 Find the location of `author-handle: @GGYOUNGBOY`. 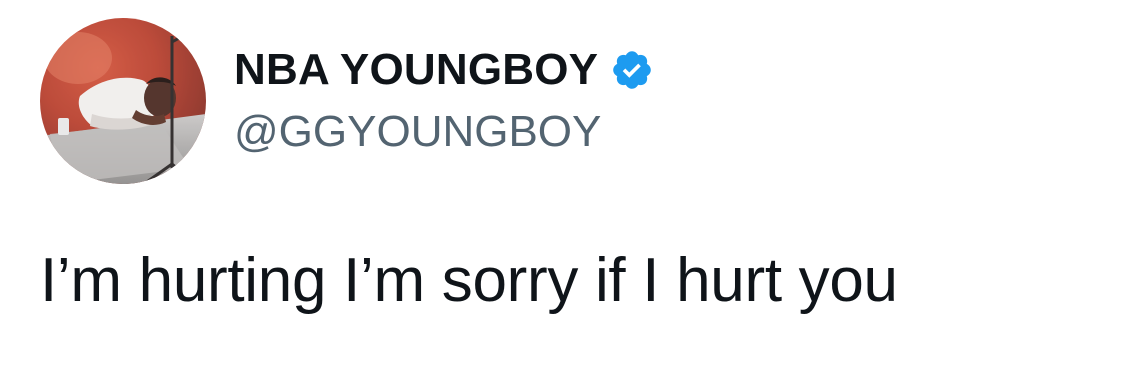

author-handle: @GGYOUNGBOY is located at coordinates (417, 132).